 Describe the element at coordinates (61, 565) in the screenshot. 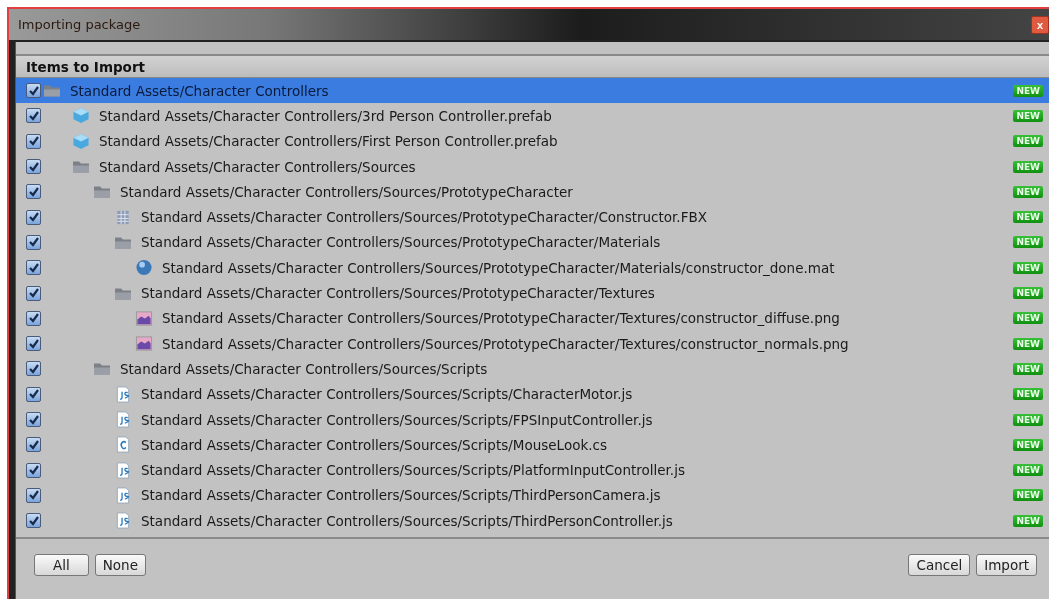

I see `select-button: All` at that location.